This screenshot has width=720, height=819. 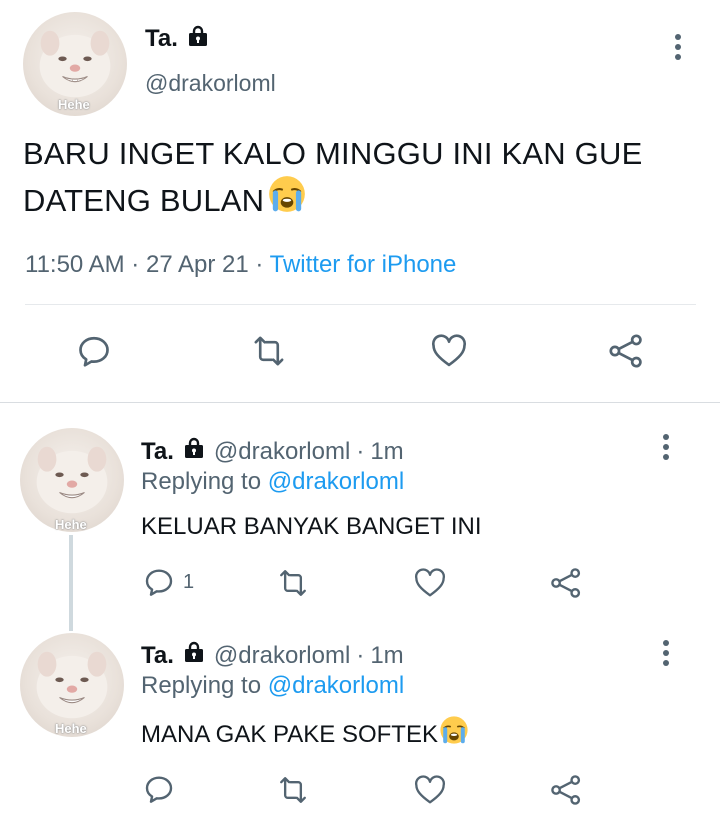 I want to click on thread-line, so click(x=71, y=583).